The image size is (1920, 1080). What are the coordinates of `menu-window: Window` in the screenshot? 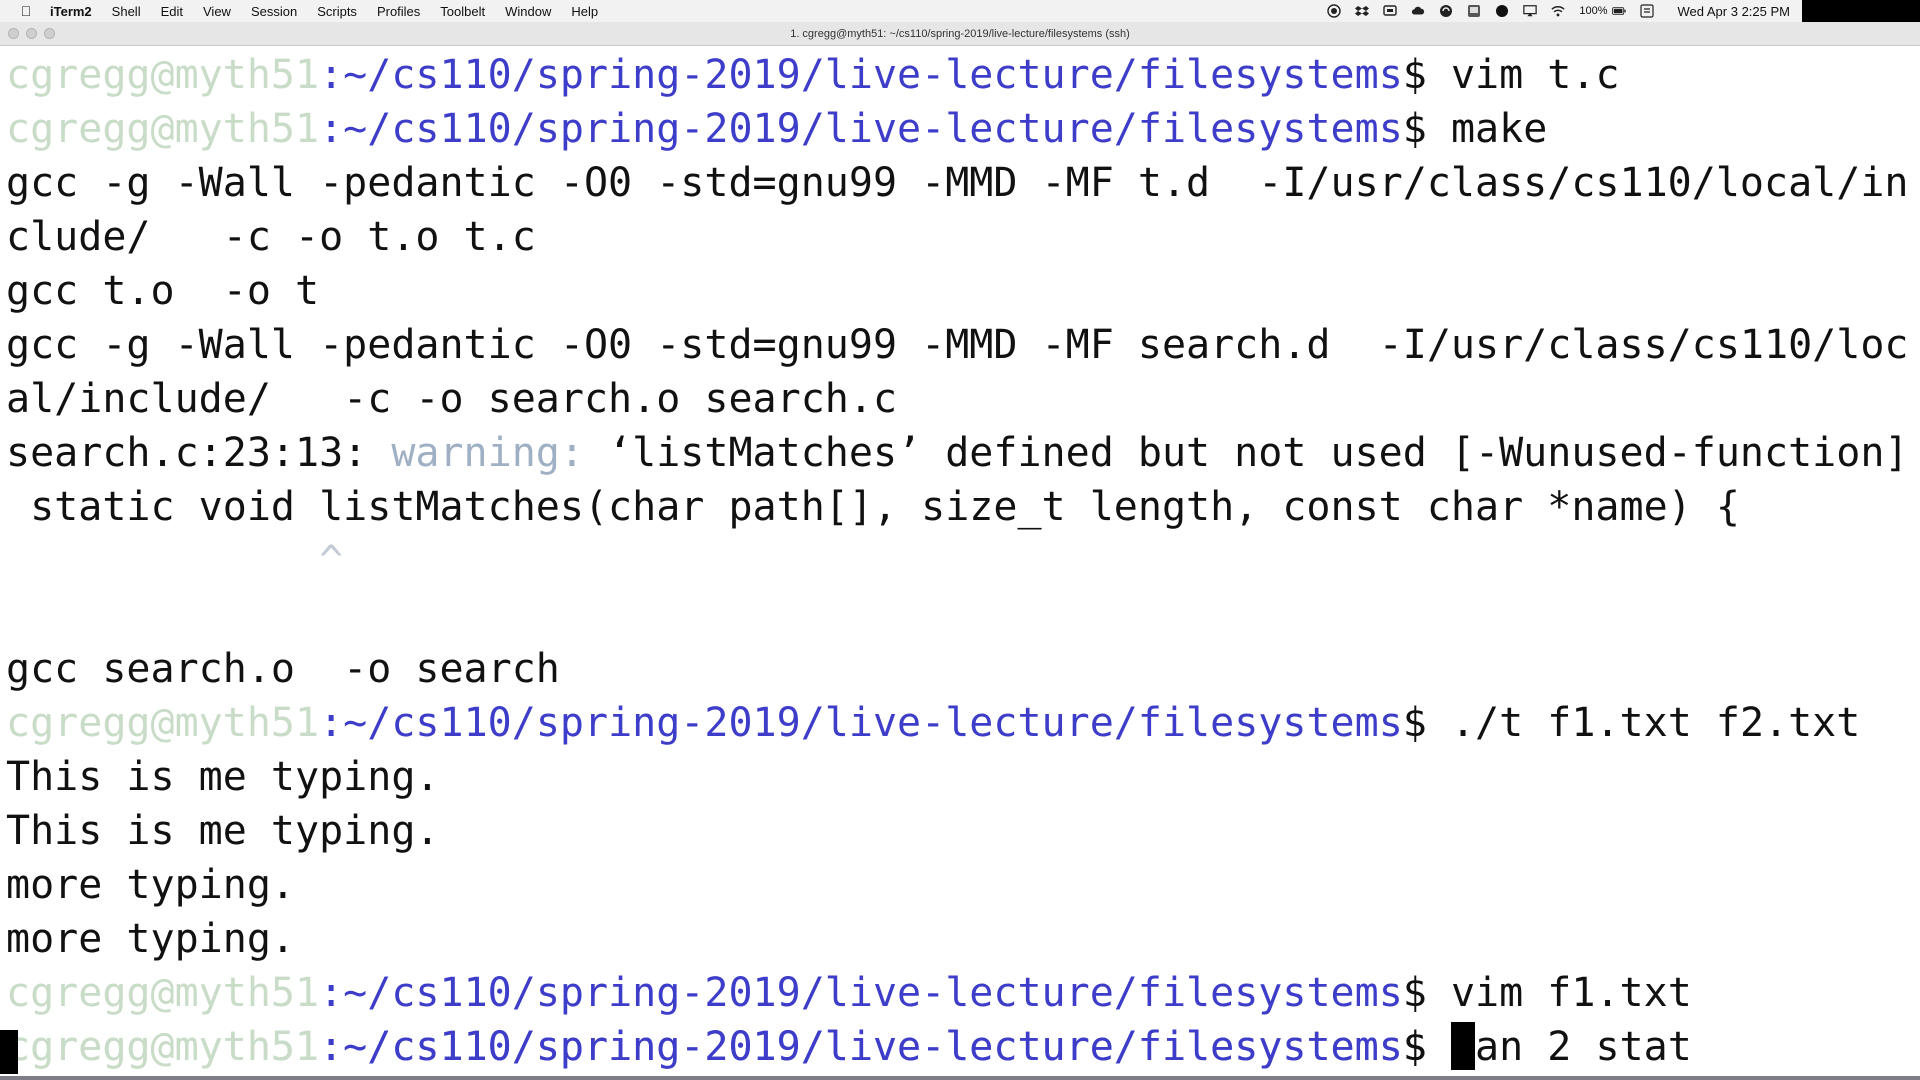 It's located at (528, 11).